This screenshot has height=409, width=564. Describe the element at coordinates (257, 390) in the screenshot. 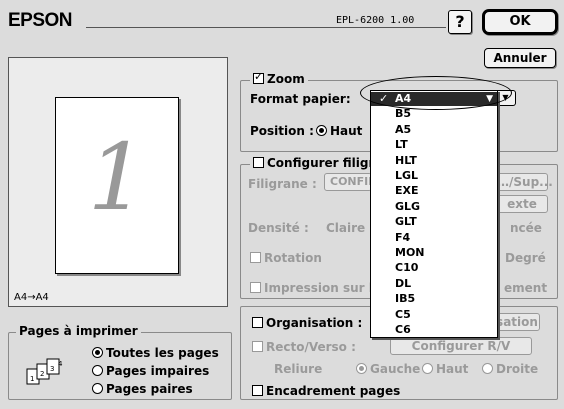

I see `encadrement-checkbox-box` at that location.